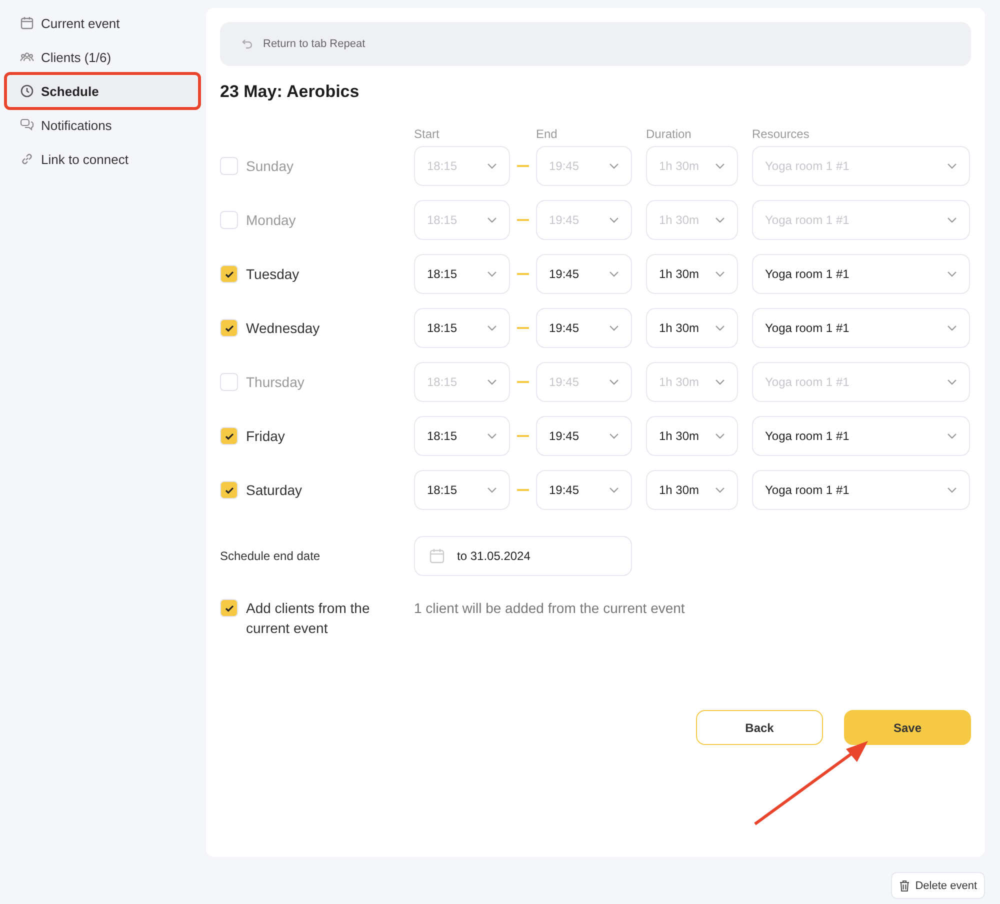  Describe the element at coordinates (290, 92) in the screenshot. I see `event-title: 23 May: Aerobics` at that location.